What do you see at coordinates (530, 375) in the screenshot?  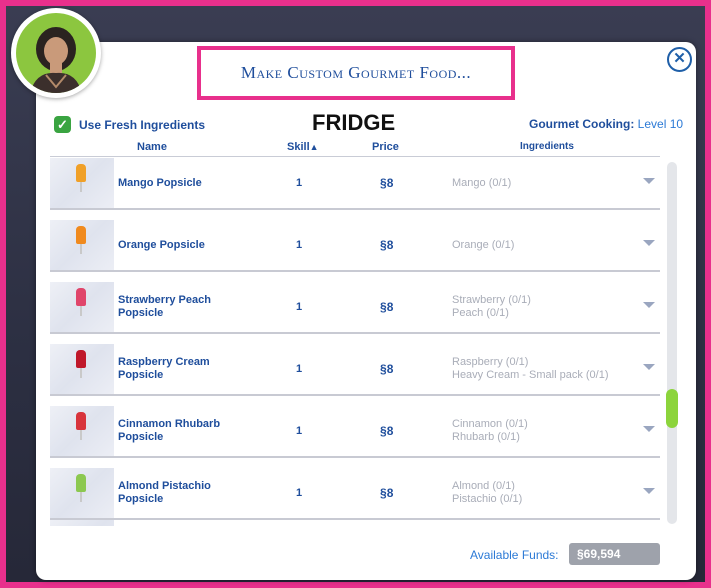 I see `ingredient-2: Heavy Cream - Small pack (0/1)` at bounding box center [530, 375].